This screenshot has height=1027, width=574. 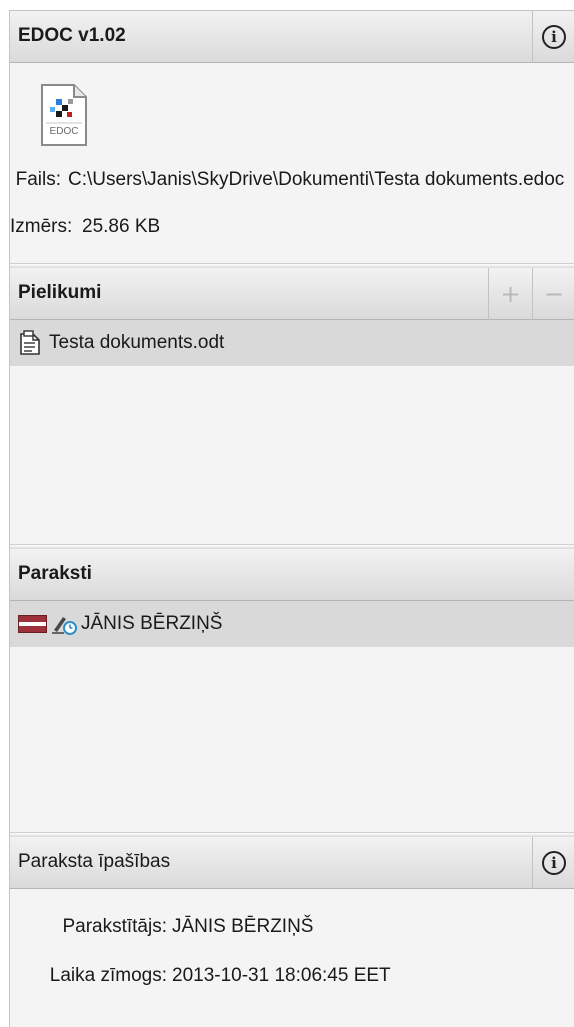 What do you see at coordinates (108, 975) in the screenshot?
I see `timestamp-label: Laika zīmogs:` at bounding box center [108, 975].